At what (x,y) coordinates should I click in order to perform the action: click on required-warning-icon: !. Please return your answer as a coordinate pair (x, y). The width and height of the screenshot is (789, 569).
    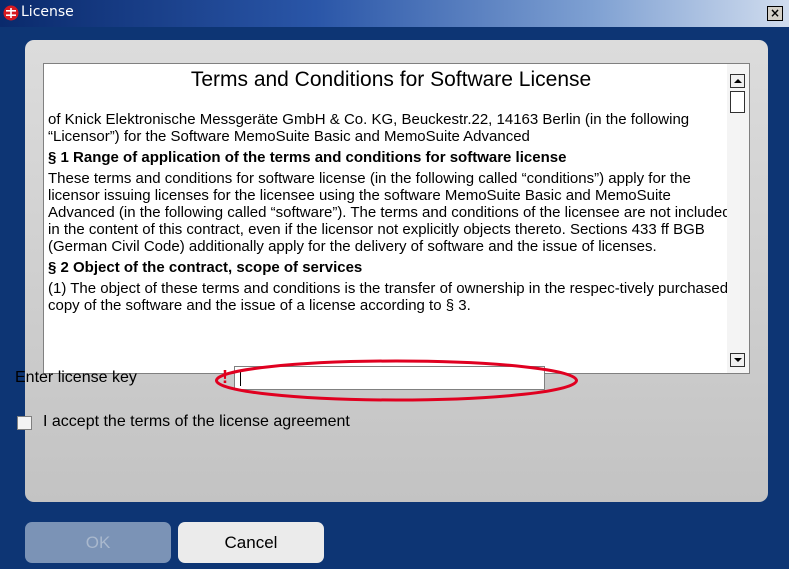
    Looking at the image, I should click on (225, 377).